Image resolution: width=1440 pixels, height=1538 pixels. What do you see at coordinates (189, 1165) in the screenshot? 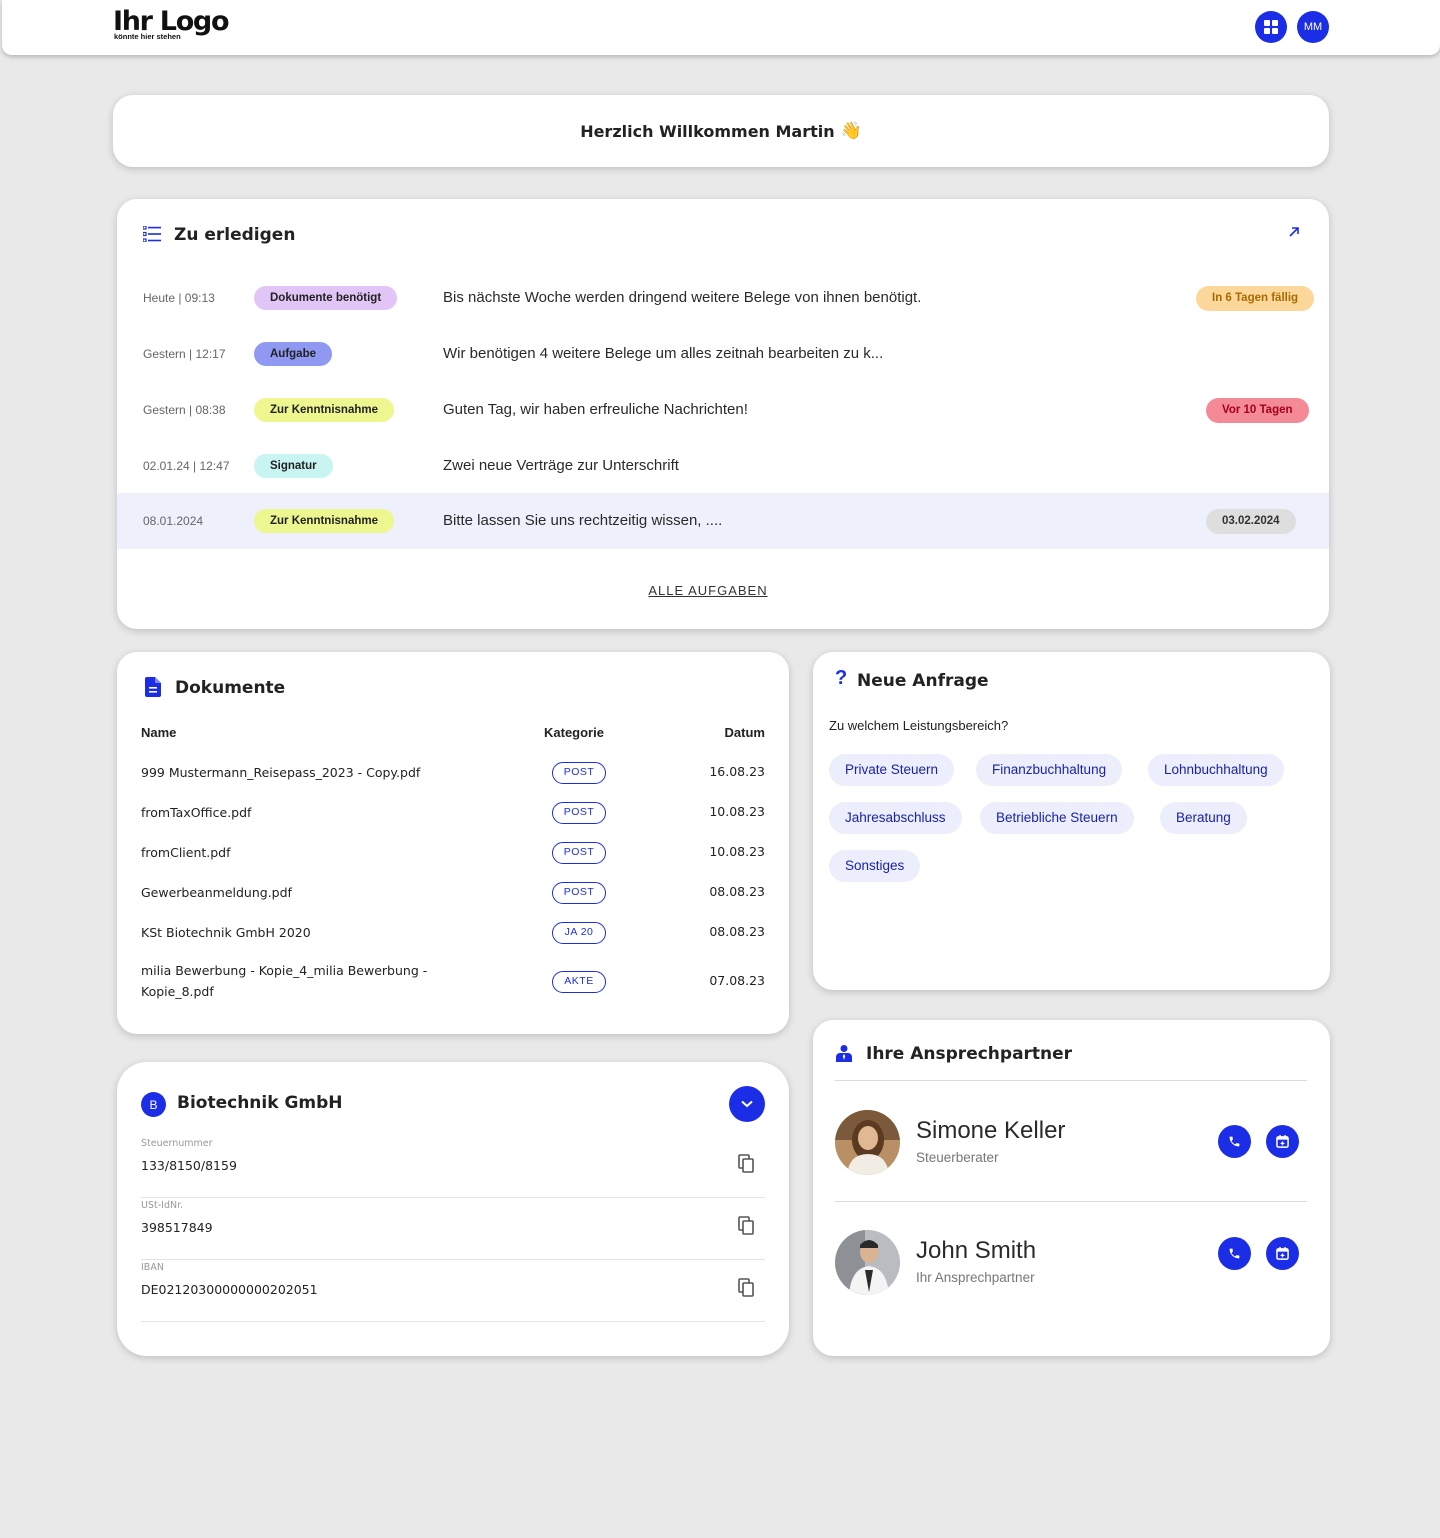
I see `field-value: 133/8150/8159` at bounding box center [189, 1165].